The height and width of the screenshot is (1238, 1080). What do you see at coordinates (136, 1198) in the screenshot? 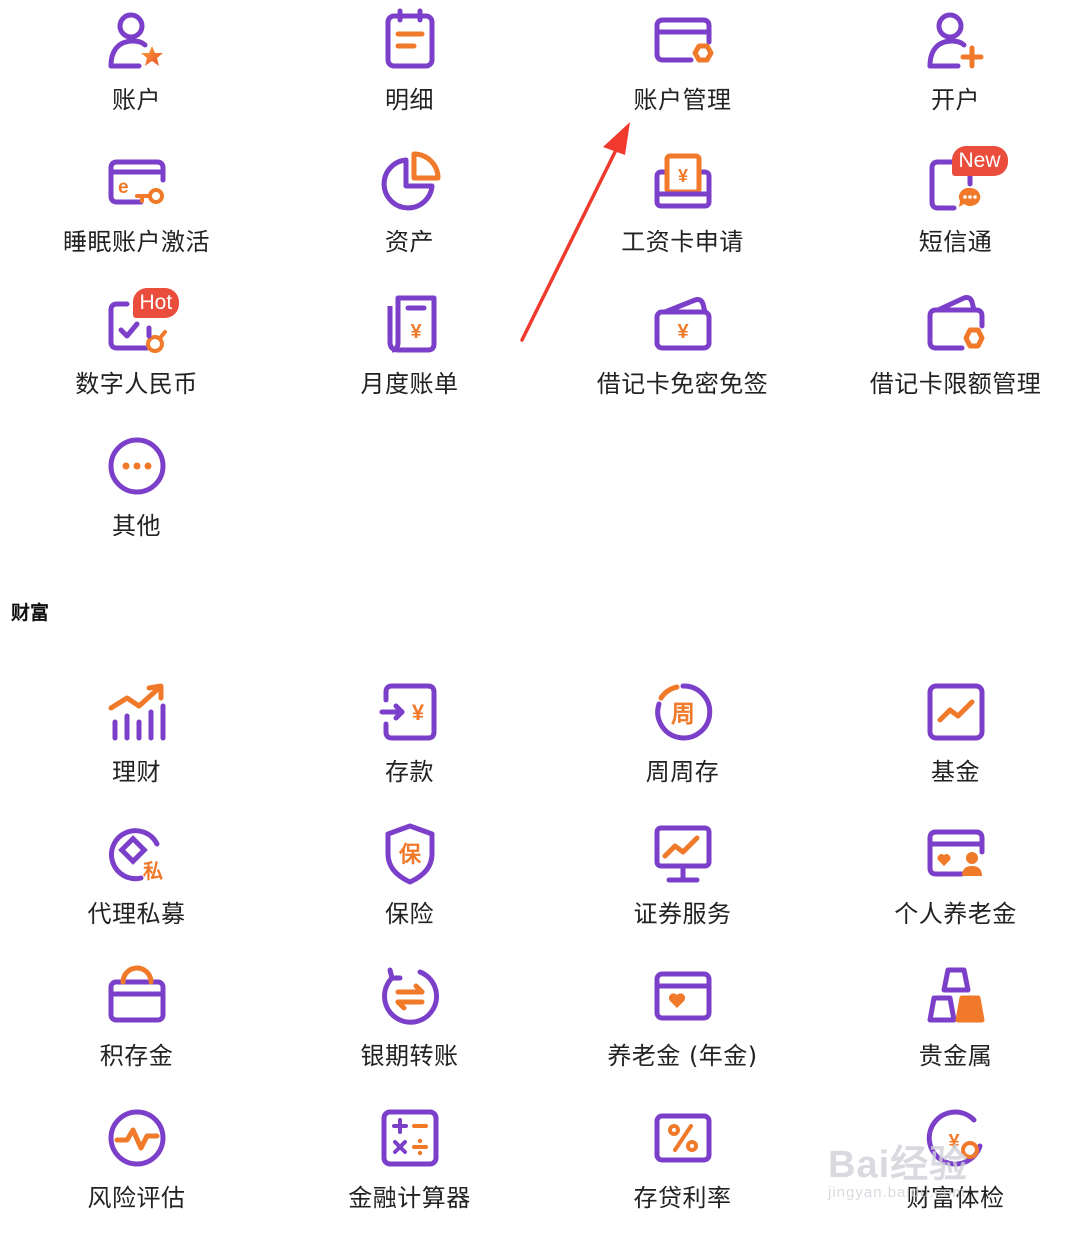
I see `item-label: 风险评估` at bounding box center [136, 1198].